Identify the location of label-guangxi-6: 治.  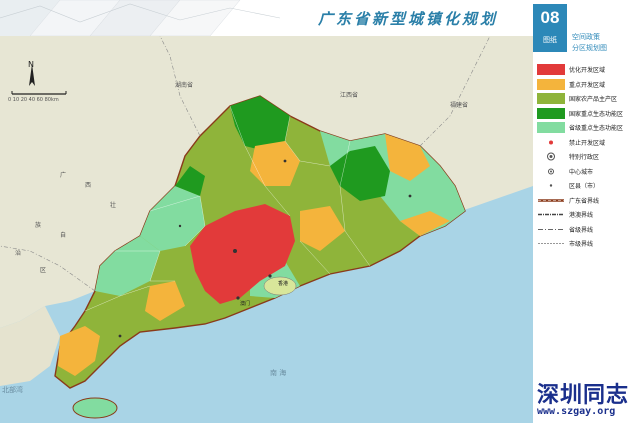
(18, 253).